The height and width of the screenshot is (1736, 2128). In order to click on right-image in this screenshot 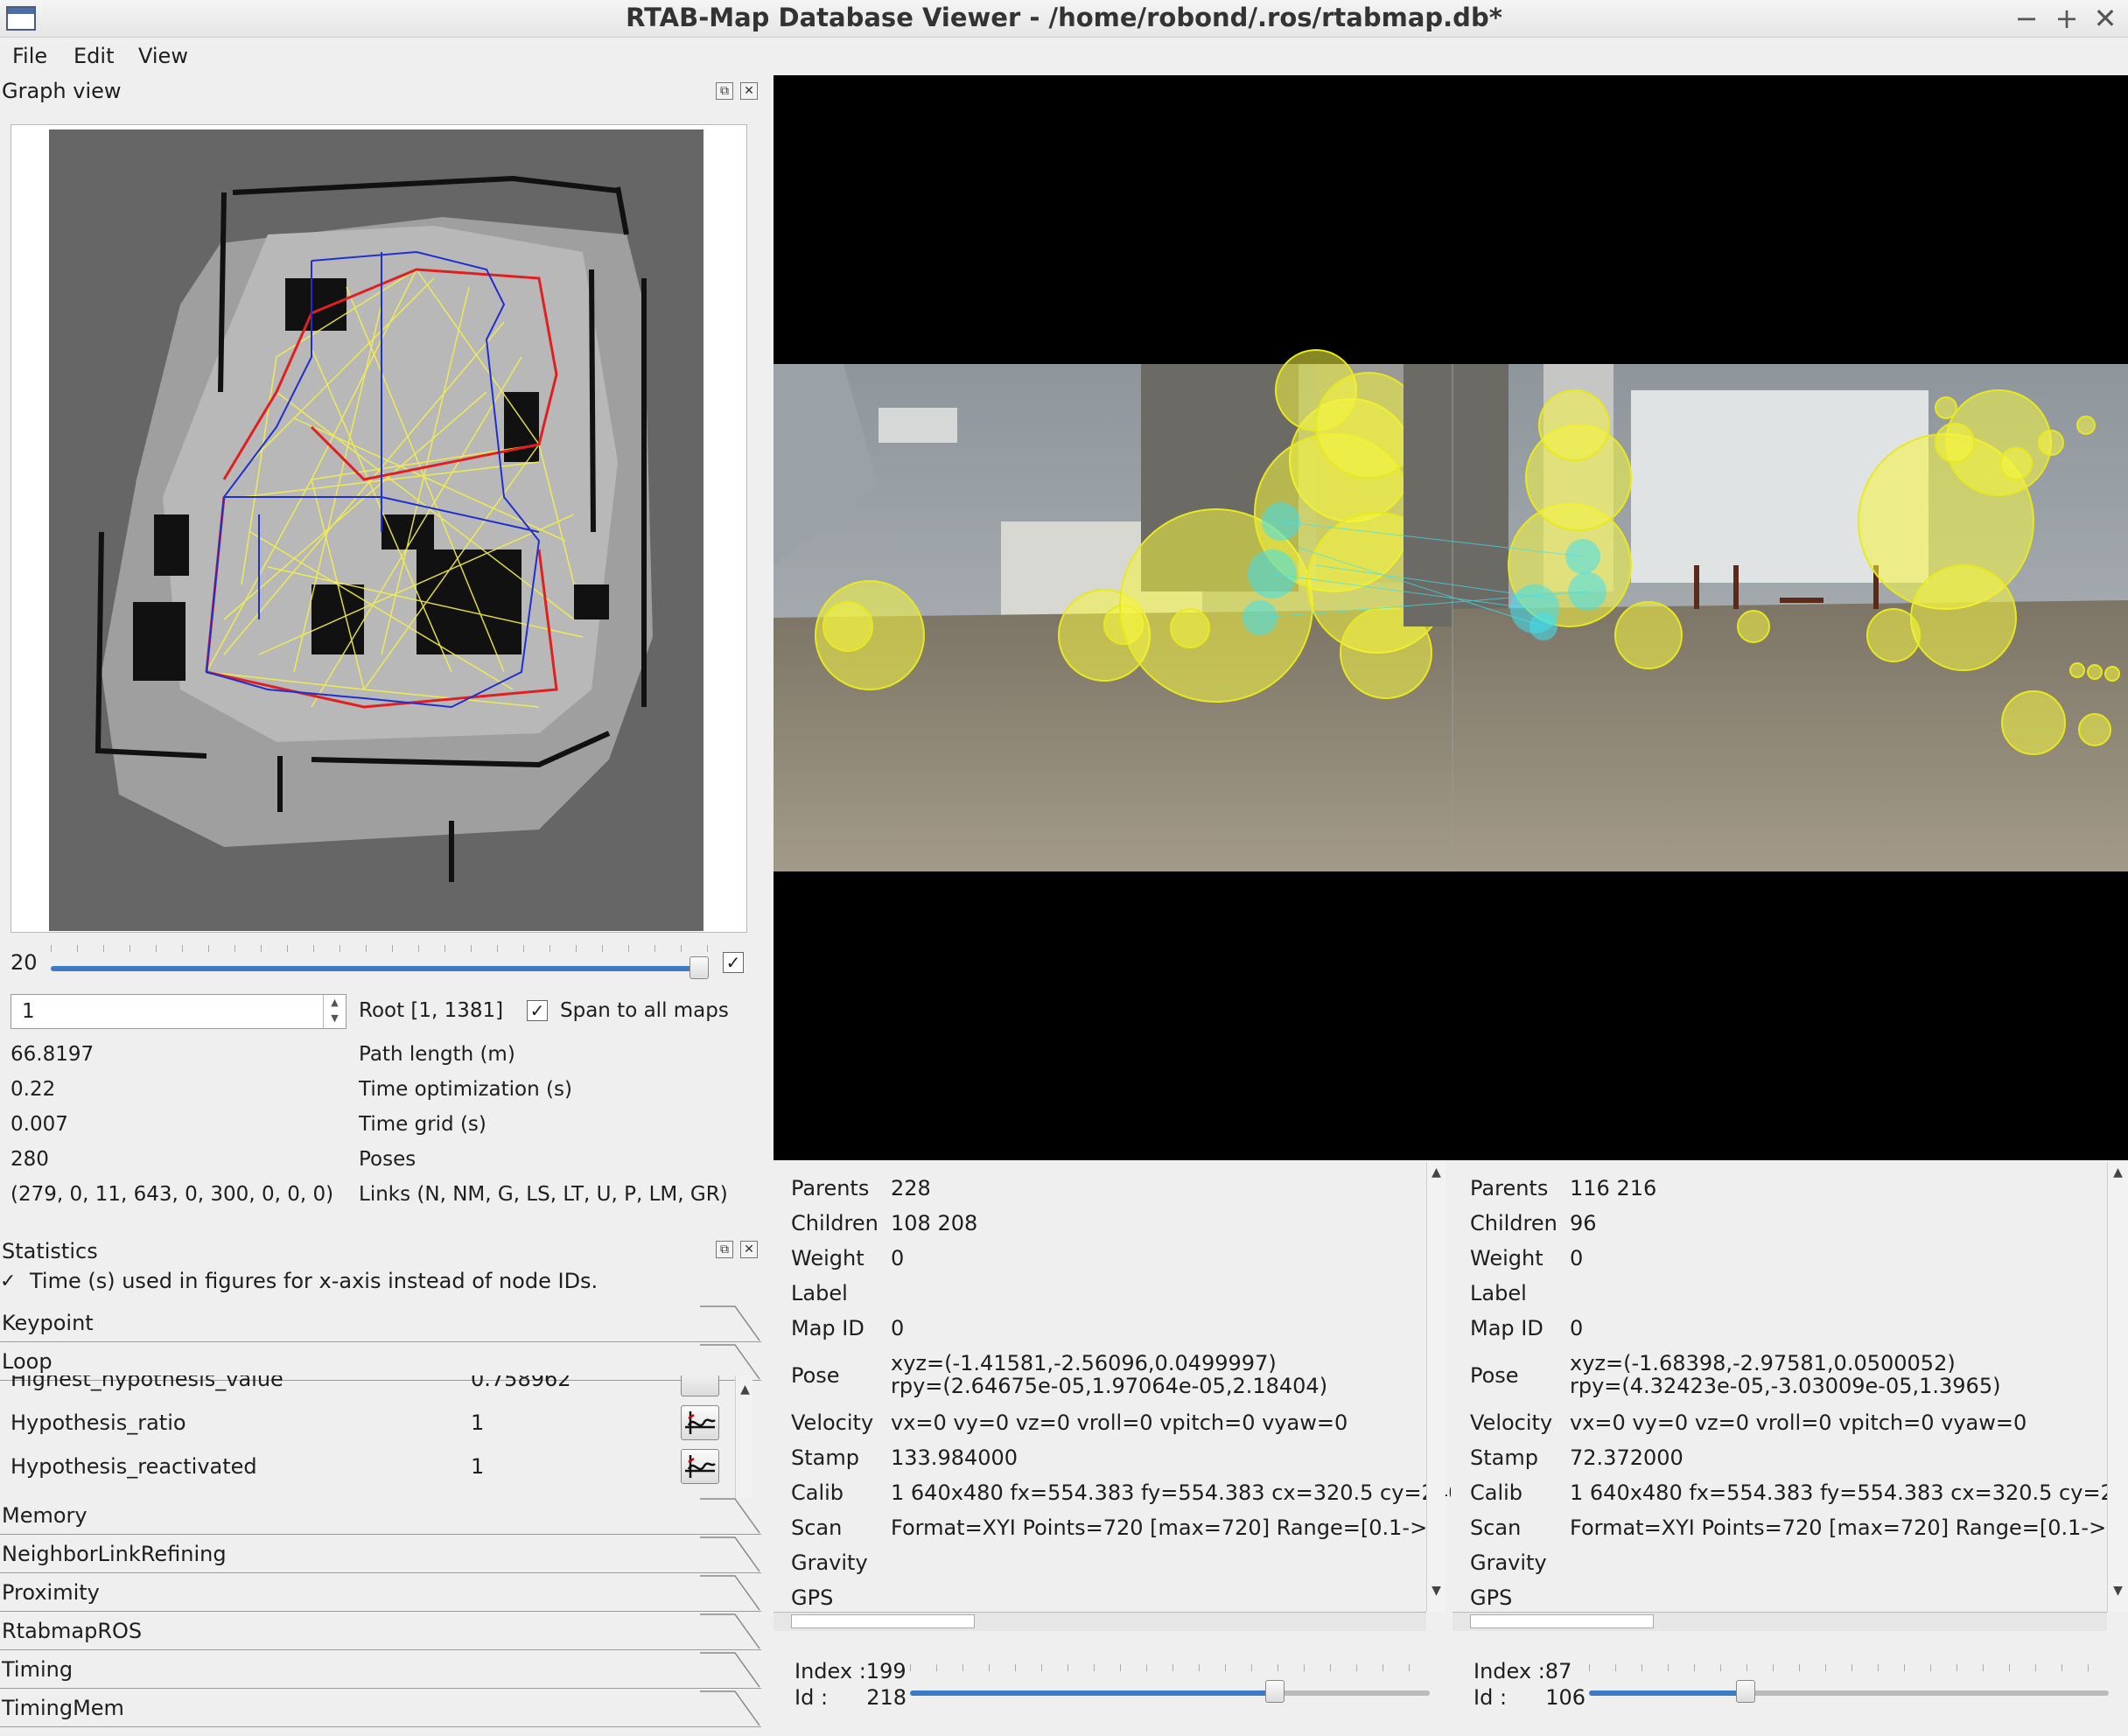, I will do `click(1766, 618)`.